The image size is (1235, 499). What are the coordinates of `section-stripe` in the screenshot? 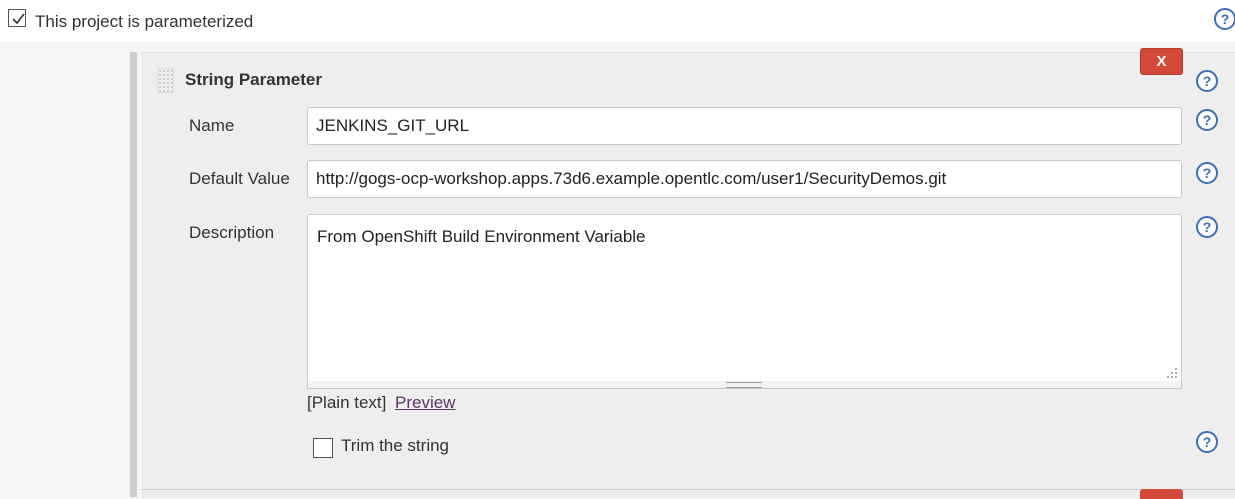 It's located at (133, 274).